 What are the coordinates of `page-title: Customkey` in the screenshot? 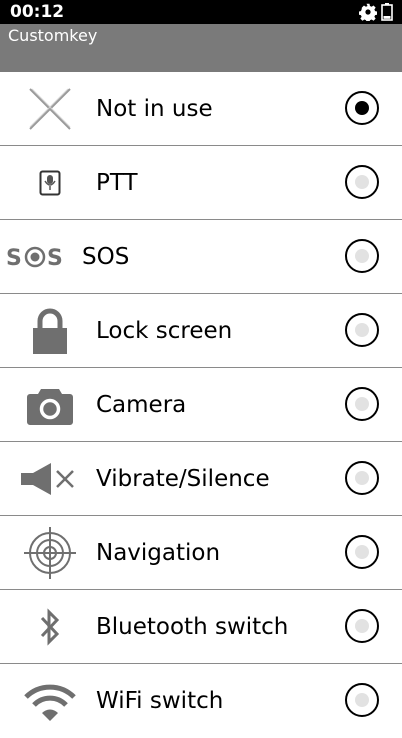 It's located at (53, 35).